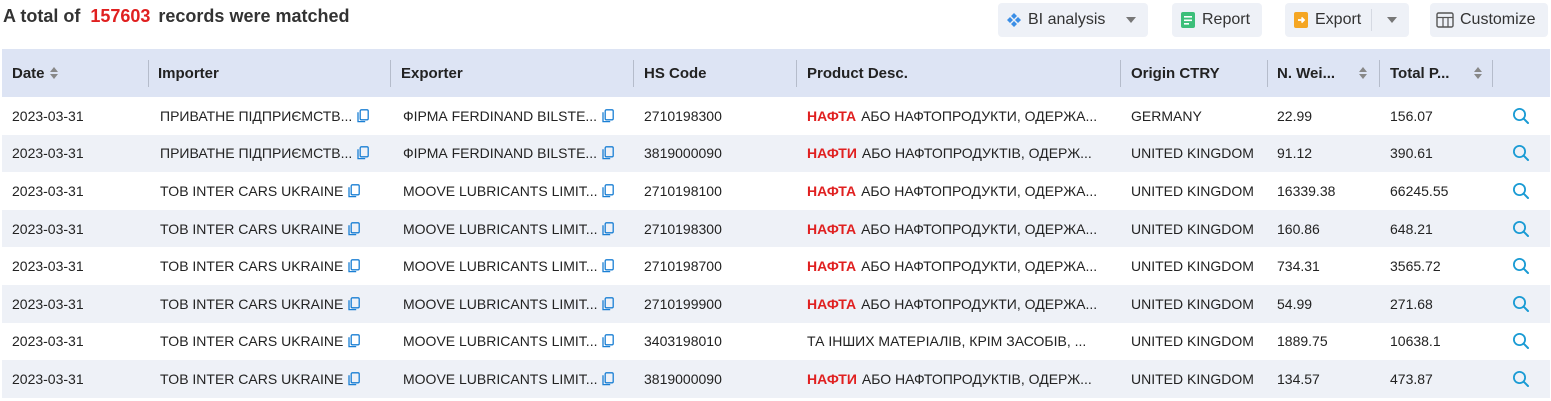  Describe the element at coordinates (1489, 20) in the screenshot. I see `customize-button: Customize` at that location.